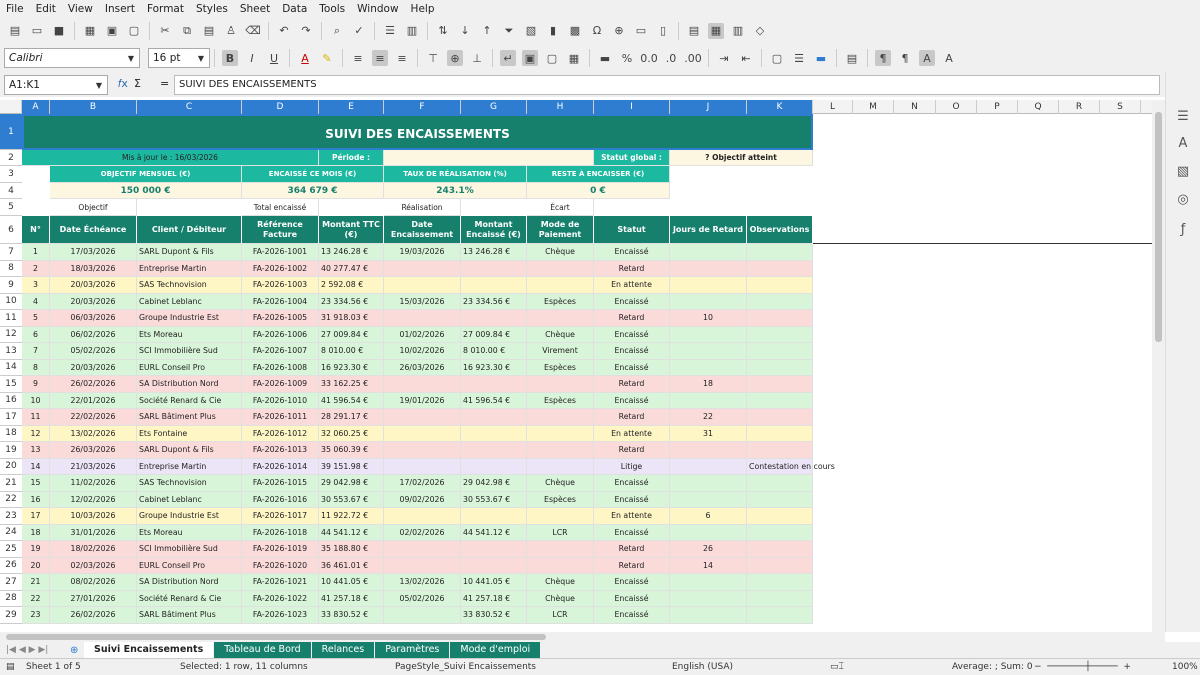  What do you see at coordinates (1120, 107) in the screenshot?
I see `column-header-s: S` at bounding box center [1120, 107].